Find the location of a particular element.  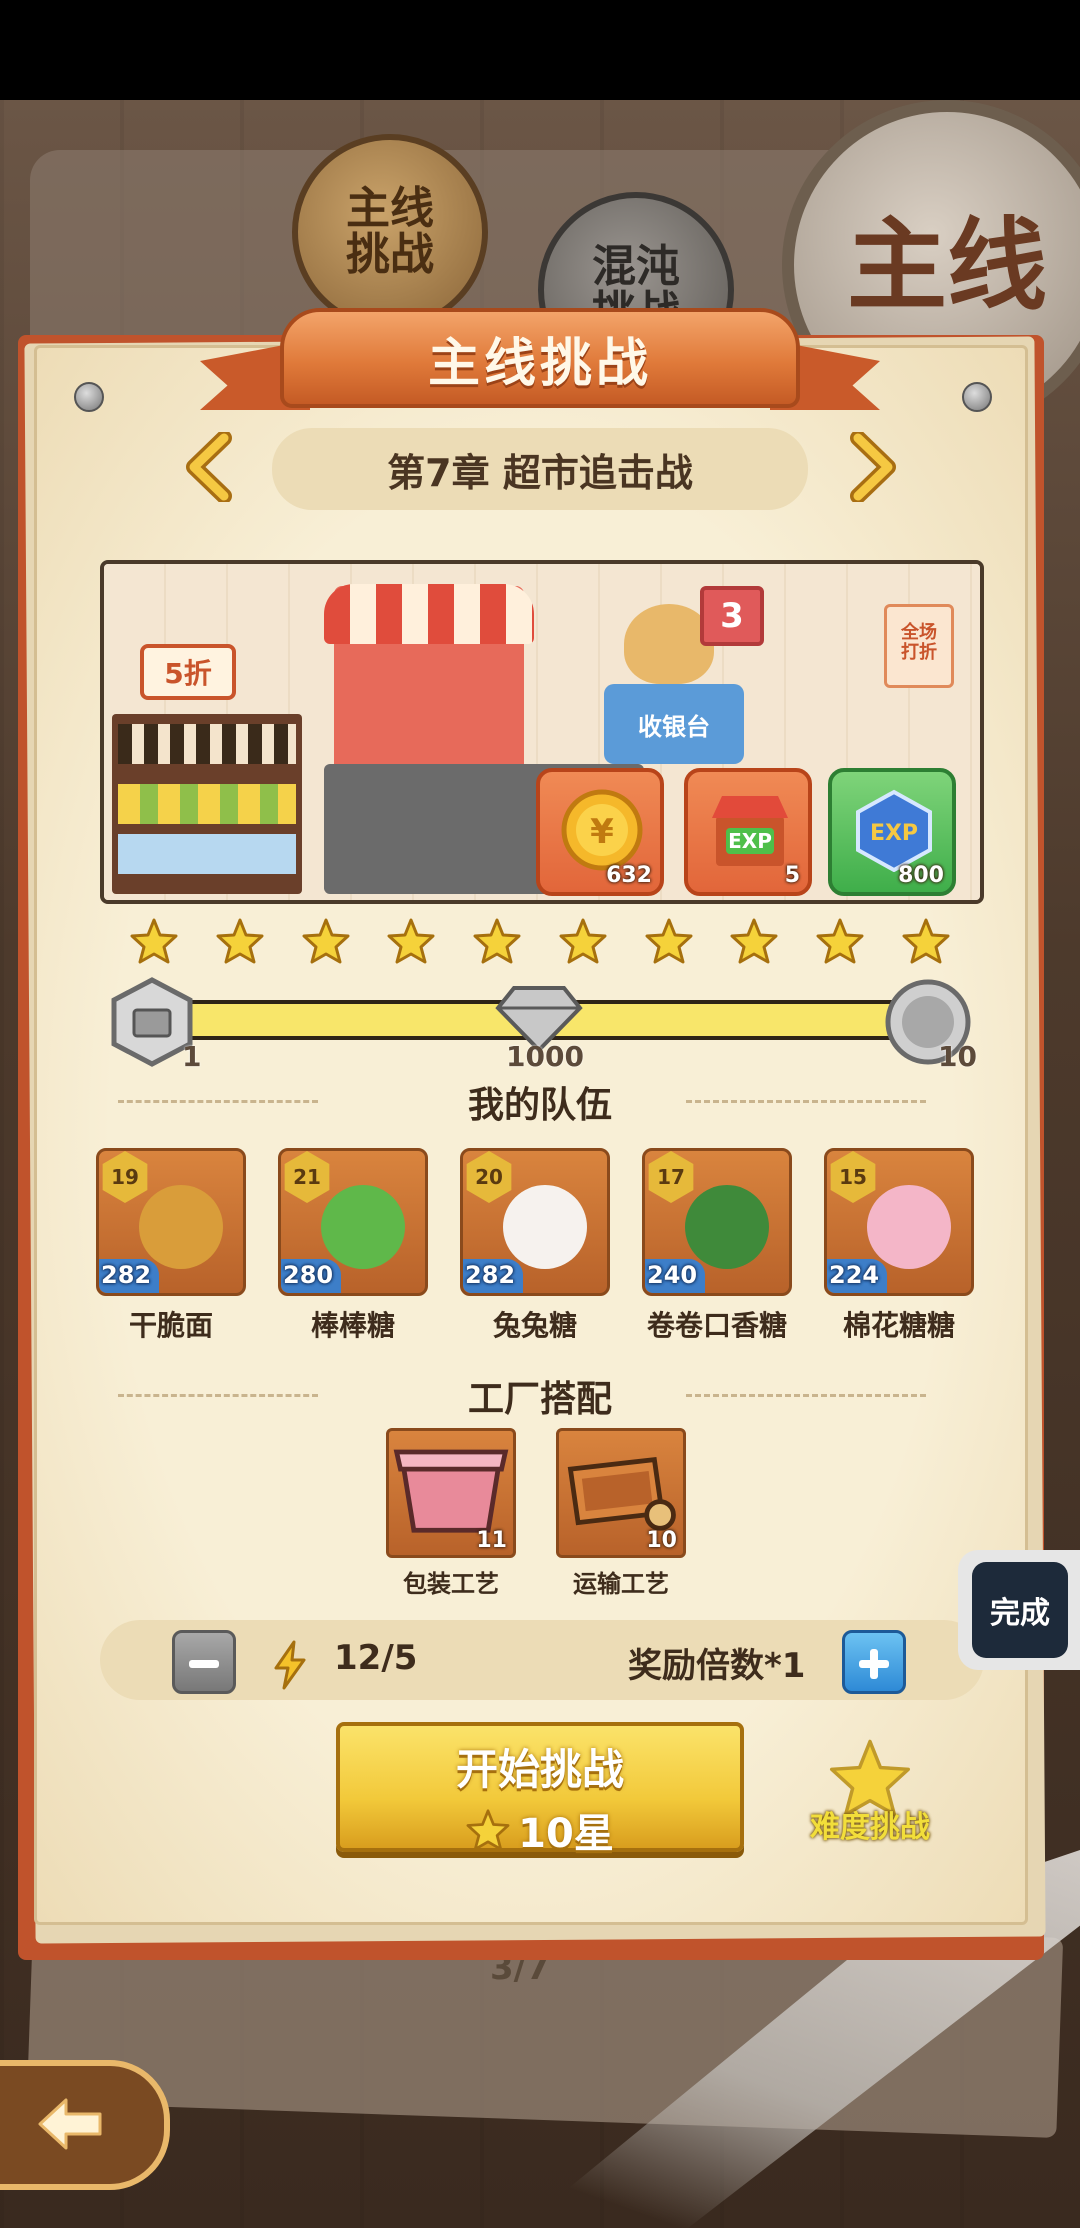

hero-power: 224 is located at coordinates (854, 1275).